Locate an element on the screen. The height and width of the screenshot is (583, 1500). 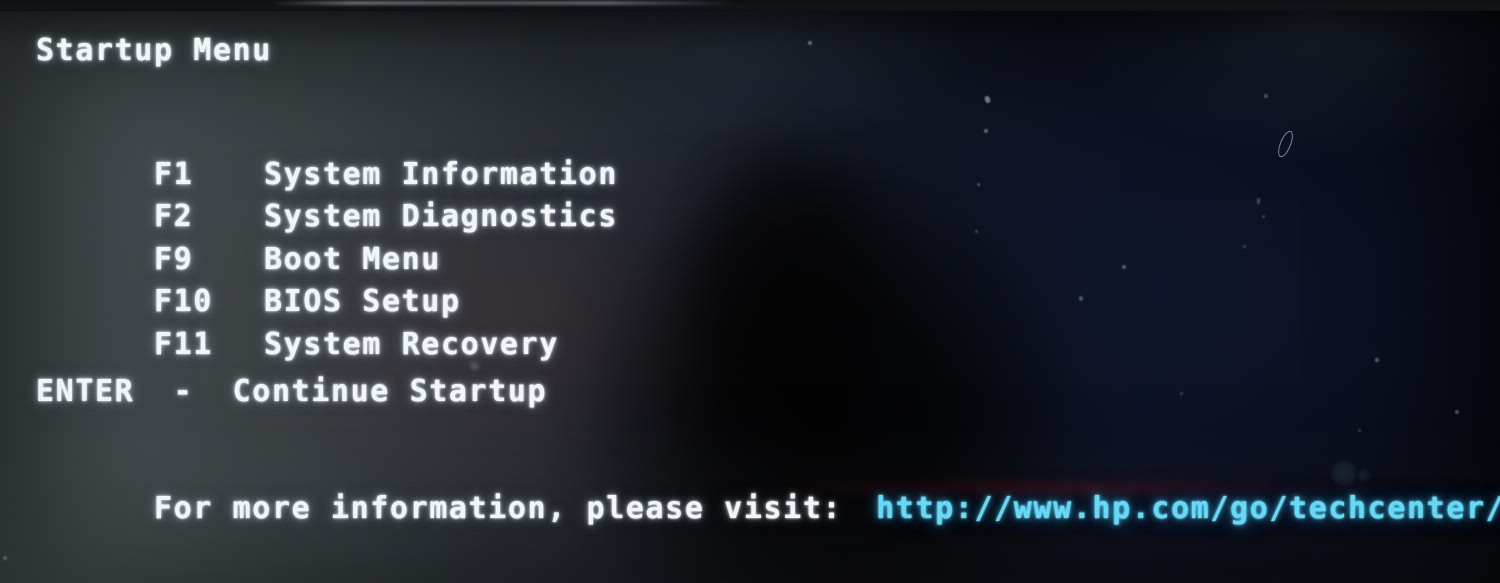
menu-key-f11: F11 is located at coordinates (183, 344).